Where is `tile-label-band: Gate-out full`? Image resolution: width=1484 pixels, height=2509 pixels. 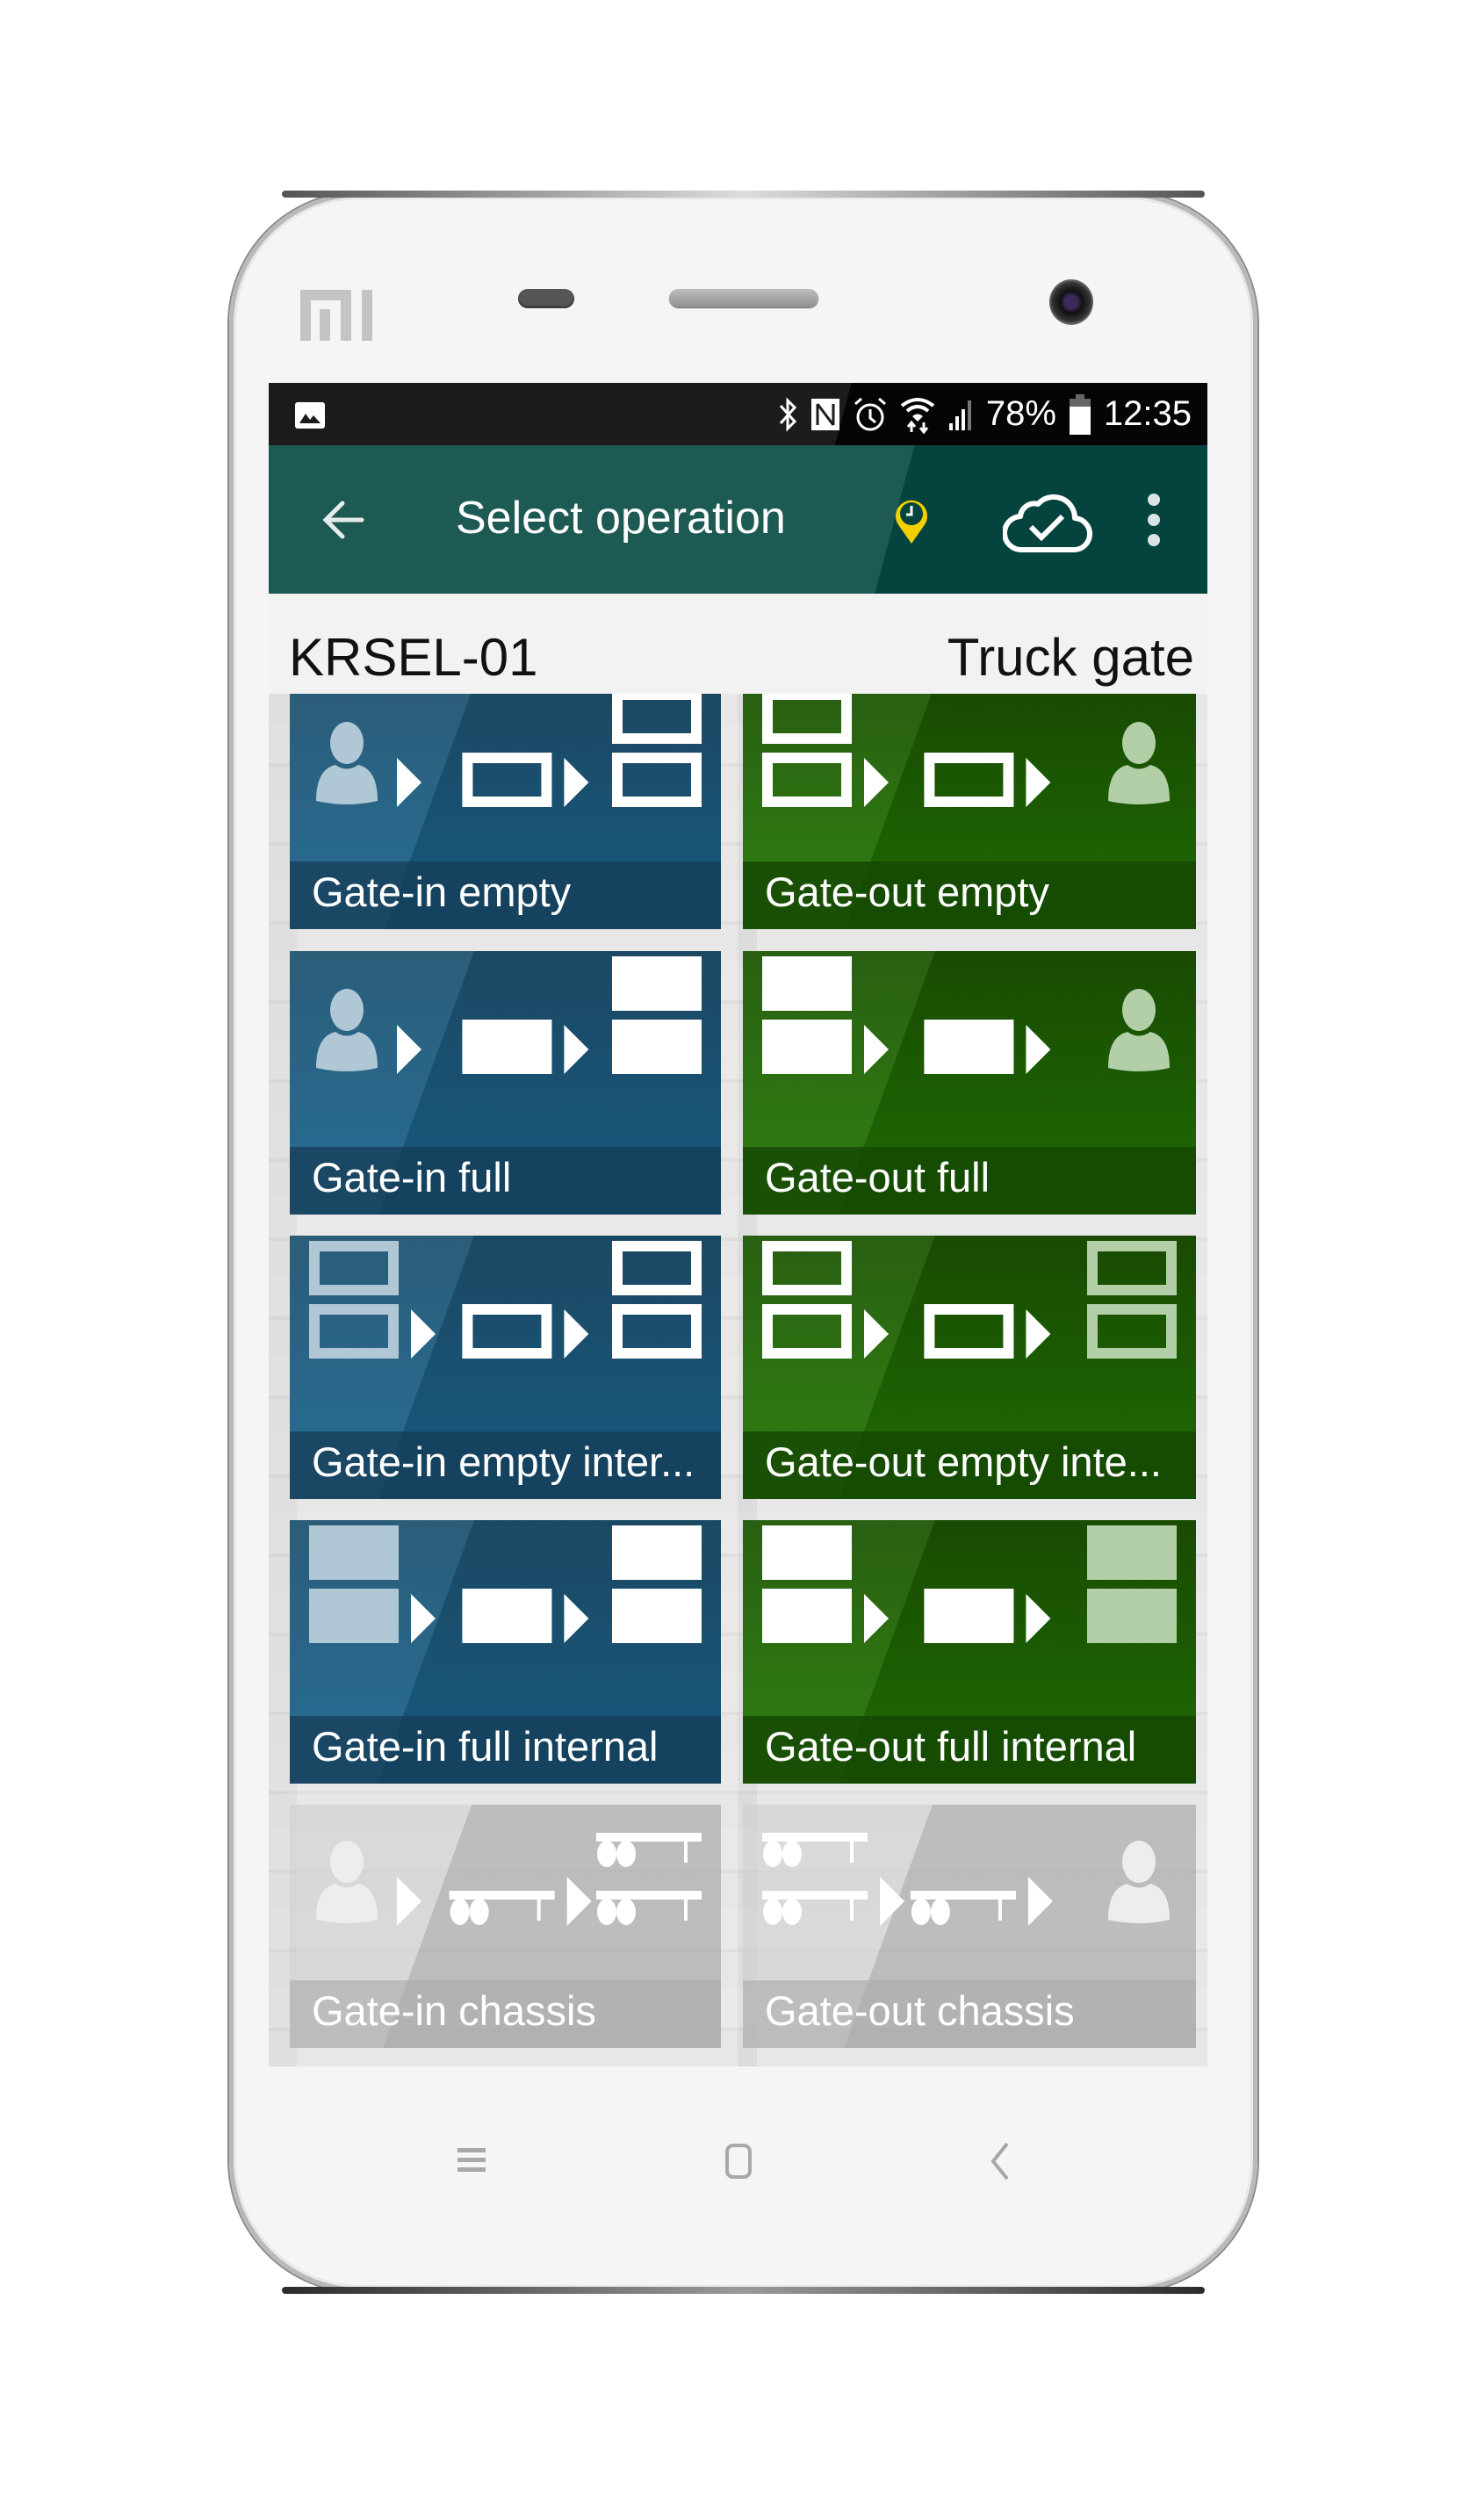 tile-label-band: Gate-out full is located at coordinates (969, 1181).